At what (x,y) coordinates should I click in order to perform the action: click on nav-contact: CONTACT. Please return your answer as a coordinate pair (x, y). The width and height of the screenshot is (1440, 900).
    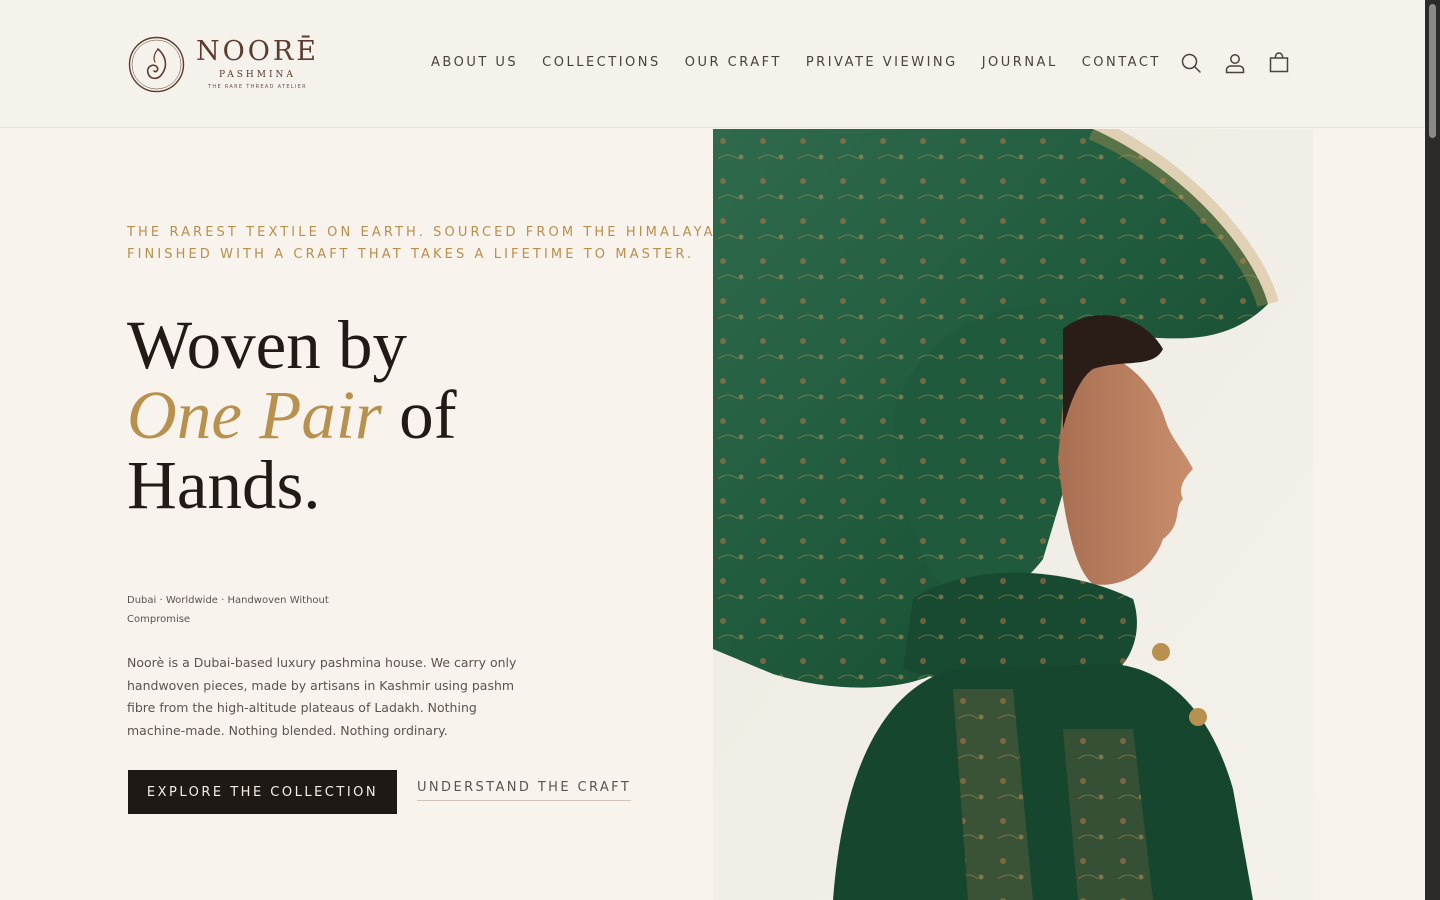
    Looking at the image, I should click on (1121, 63).